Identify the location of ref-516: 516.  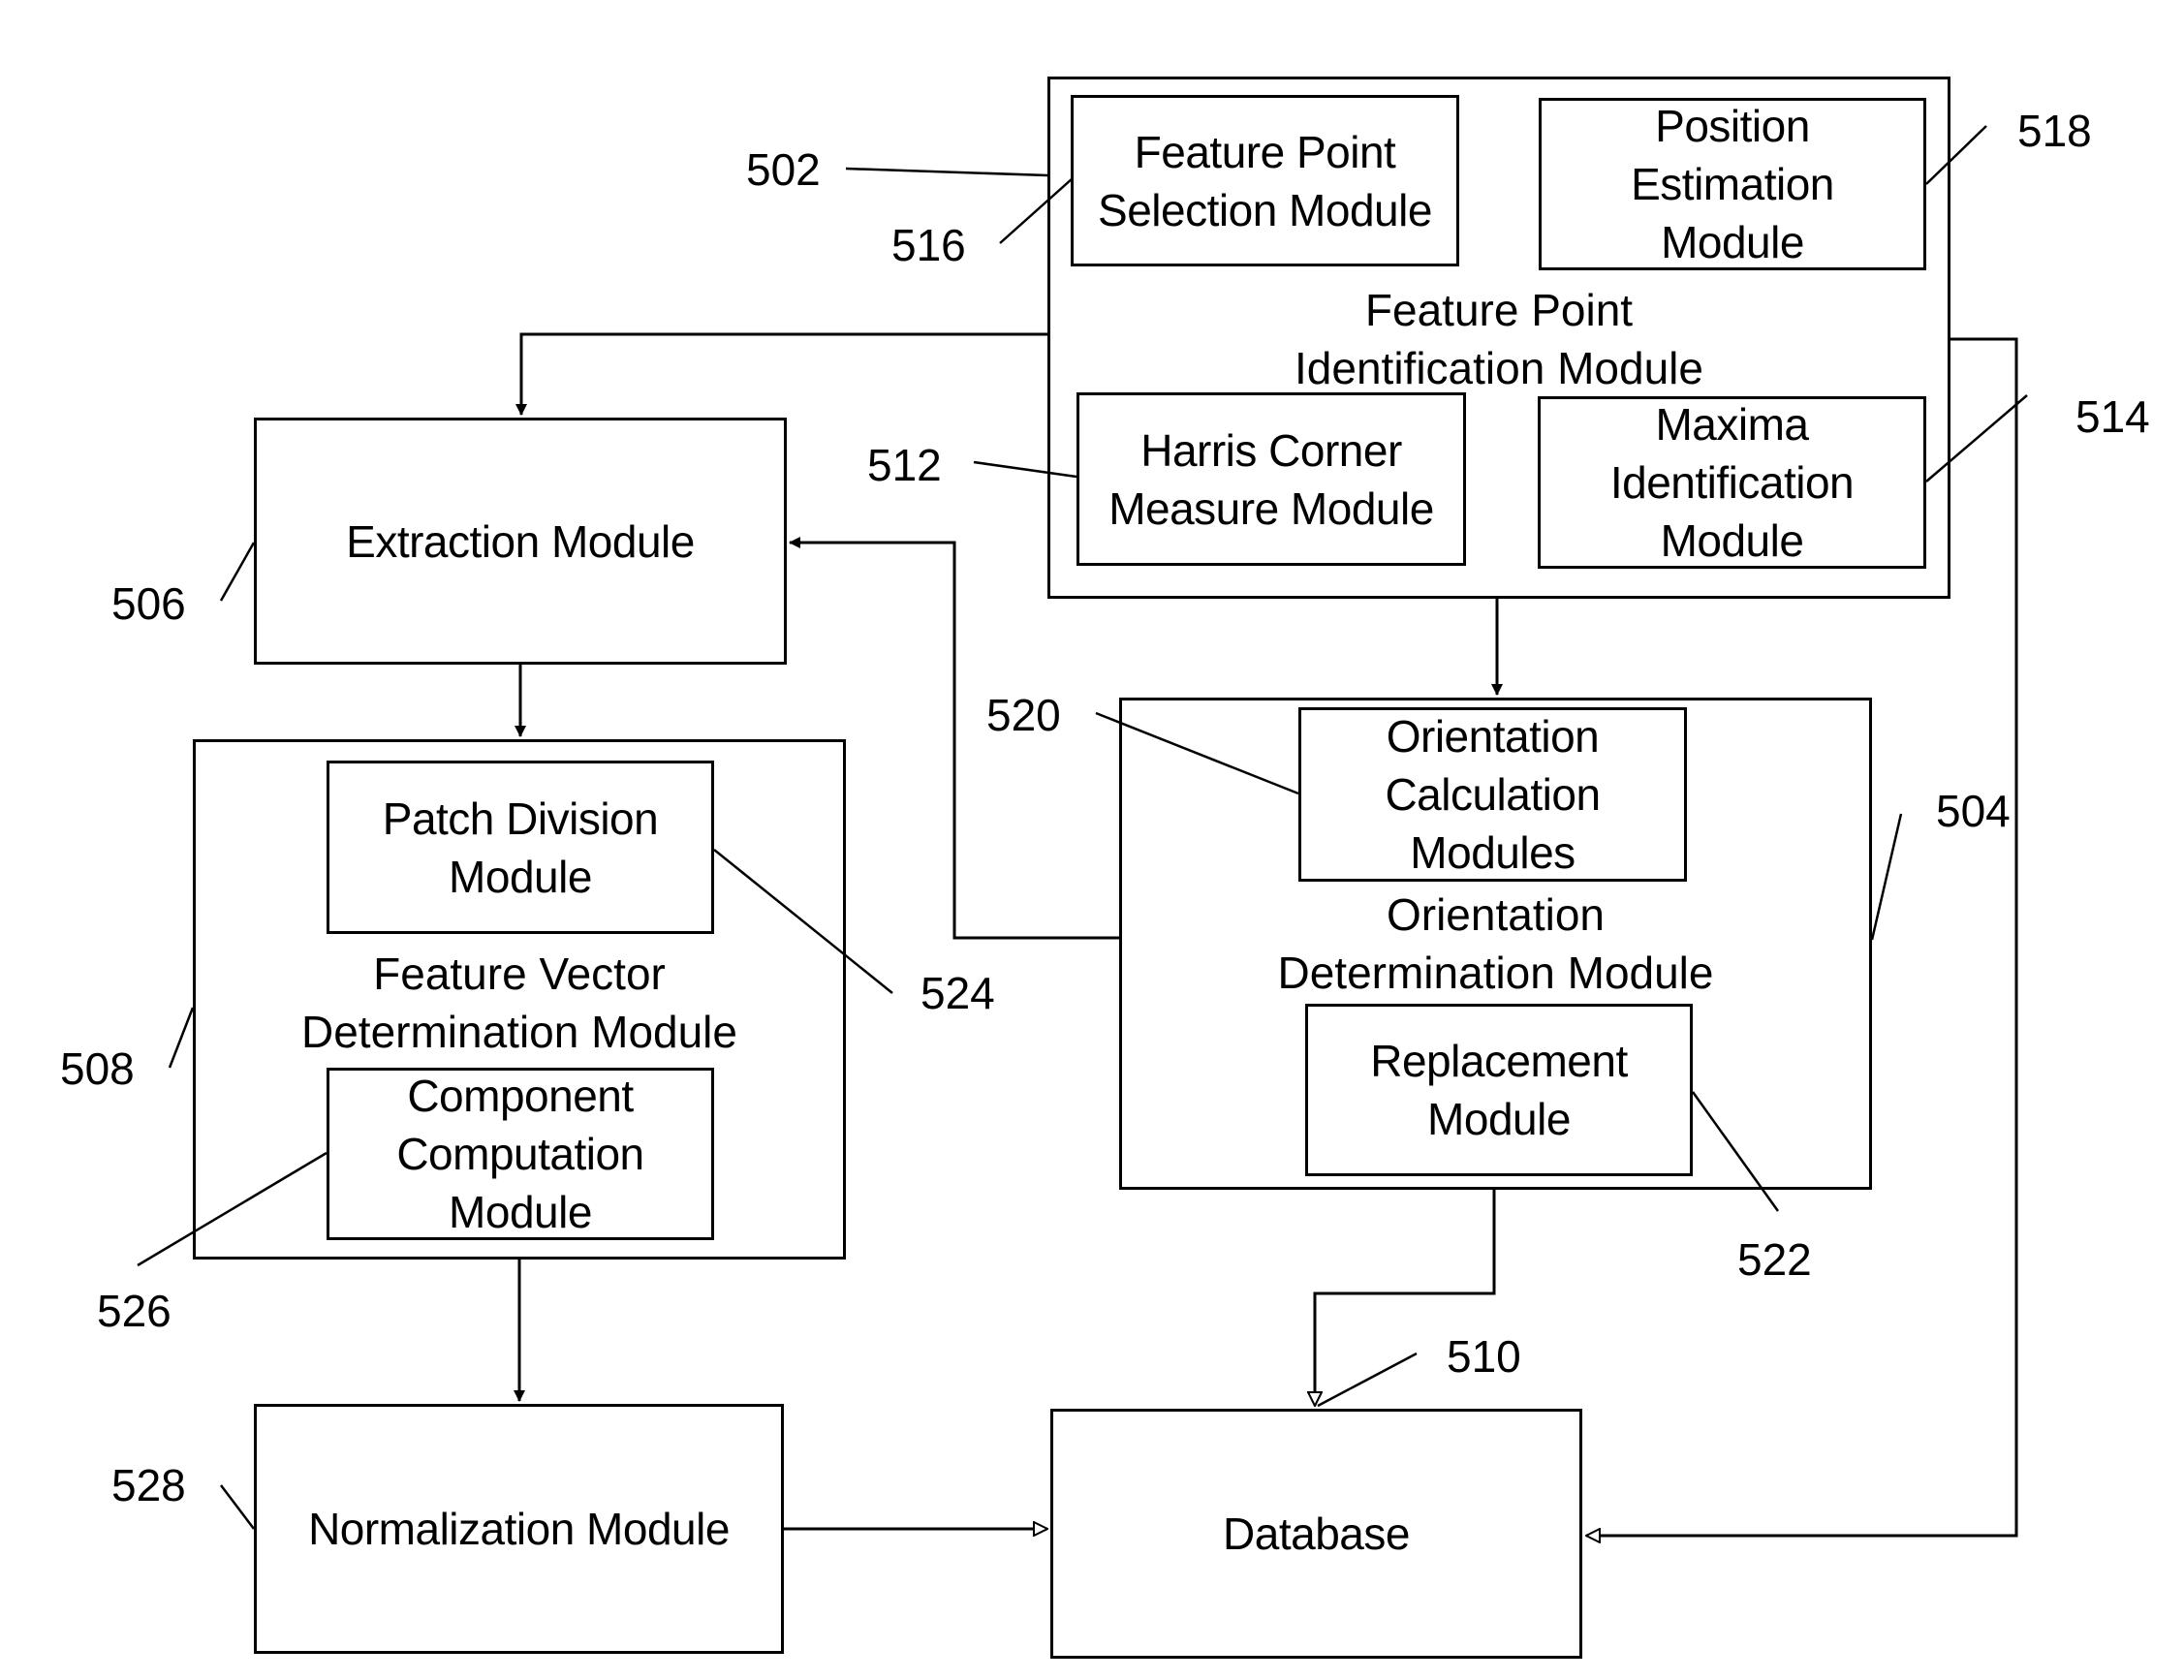
(929, 245).